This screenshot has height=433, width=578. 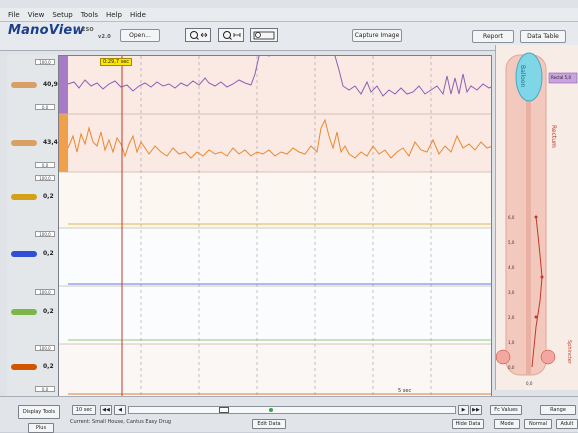 What do you see at coordinates (522, 76) in the screenshot?
I see `balloon-label: Balloon` at bounding box center [522, 76].